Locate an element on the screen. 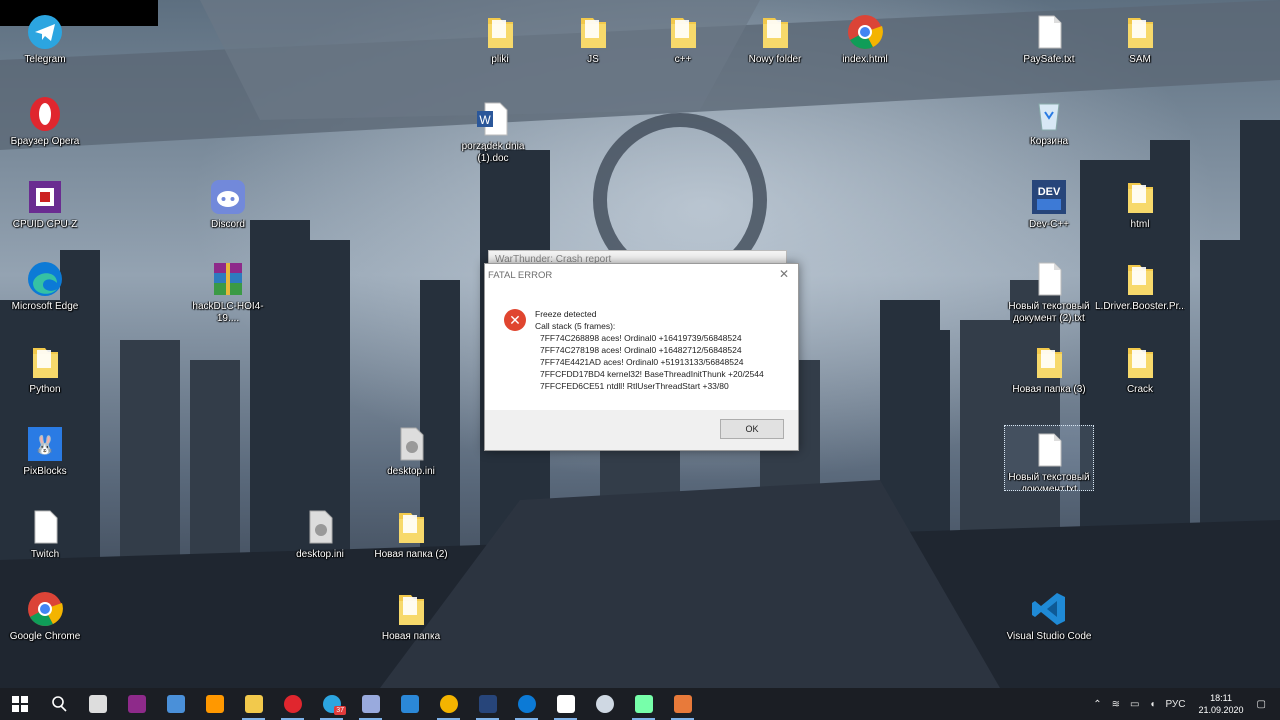 The image size is (1280, 720). desktop-icon-label: pliki is located at coordinates (500, 59).